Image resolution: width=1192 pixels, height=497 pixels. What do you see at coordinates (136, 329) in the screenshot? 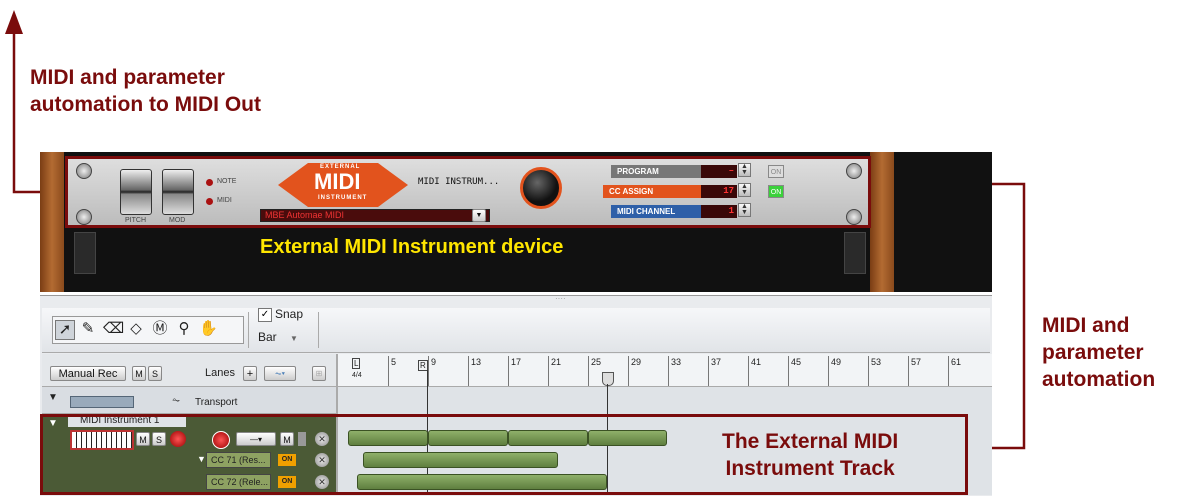
I see `razor-tool-icon: ◇` at bounding box center [136, 329].